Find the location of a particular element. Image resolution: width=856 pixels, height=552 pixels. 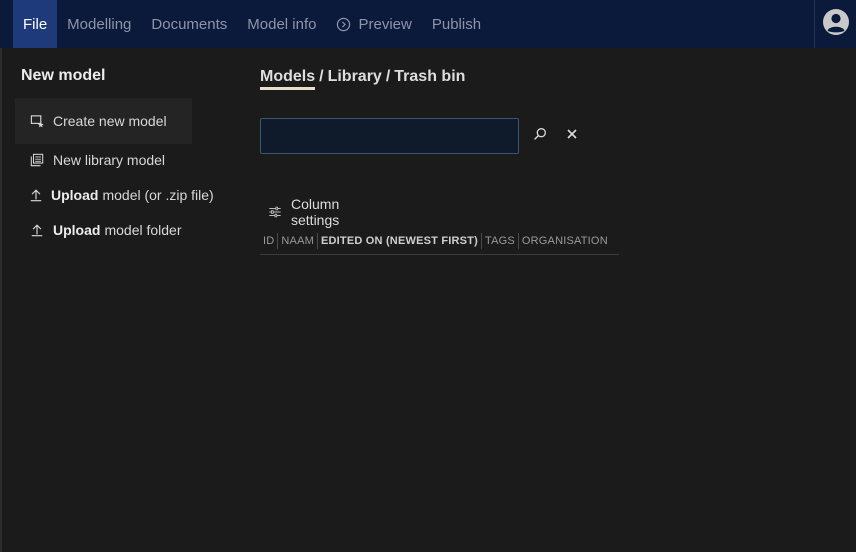

upload-model-folder-button: Upload model folder is located at coordinates (103, 230).